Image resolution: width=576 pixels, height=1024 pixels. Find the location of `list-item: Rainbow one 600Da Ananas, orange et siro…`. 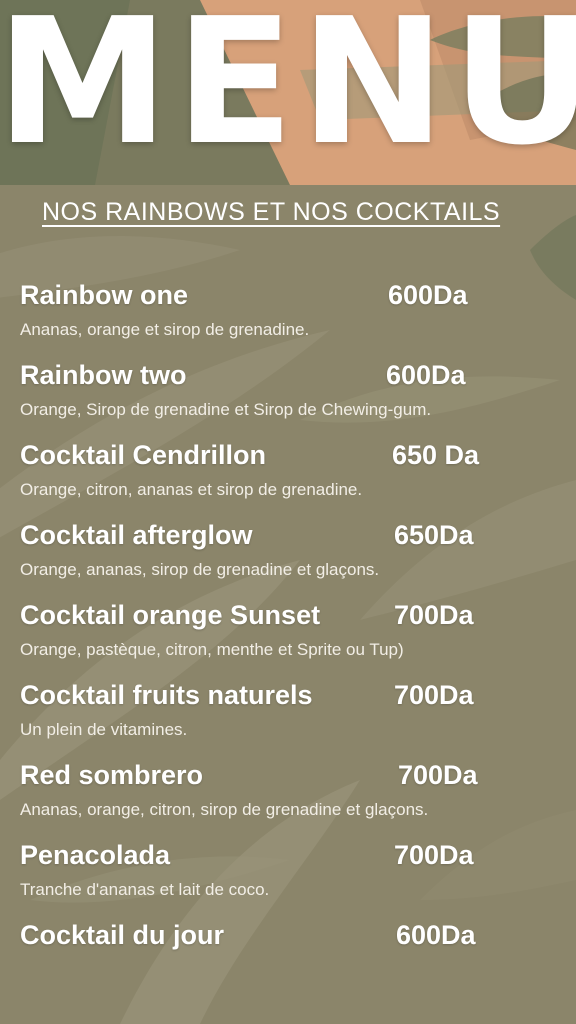

list-item: Rainbow one 600Da Ananas, orange et siro… is located at coordinates (290, 320).